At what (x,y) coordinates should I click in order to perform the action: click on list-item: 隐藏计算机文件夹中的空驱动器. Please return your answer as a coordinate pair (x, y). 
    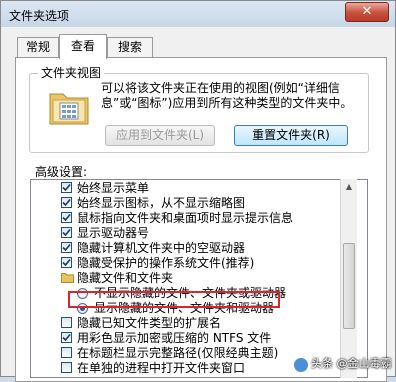
    Looking at the image, I should click on (191, 248).